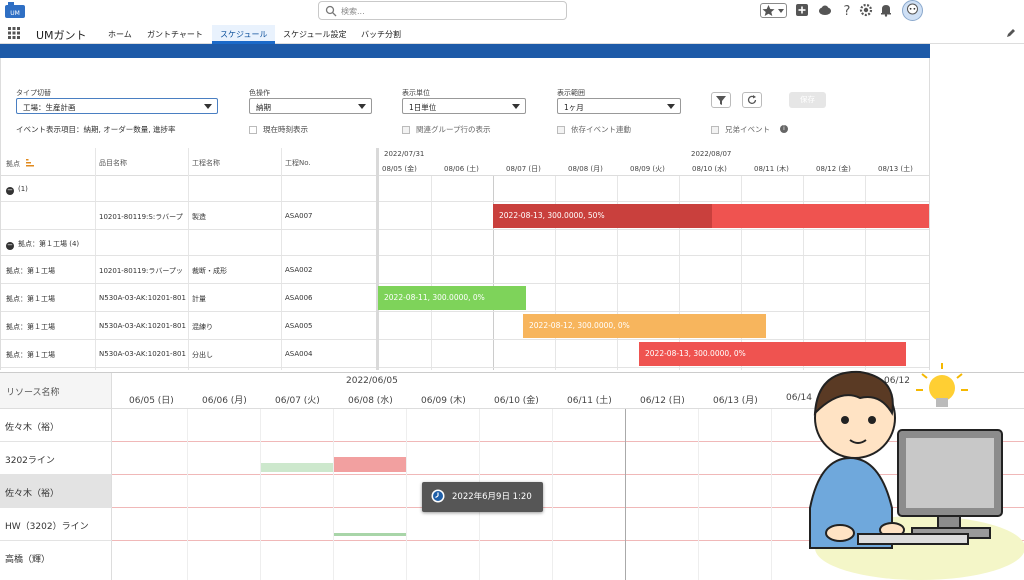  Describe the element at coordinates (13, 164) in the screenshot. I see `column-header-site-label: 拠点` at that location.